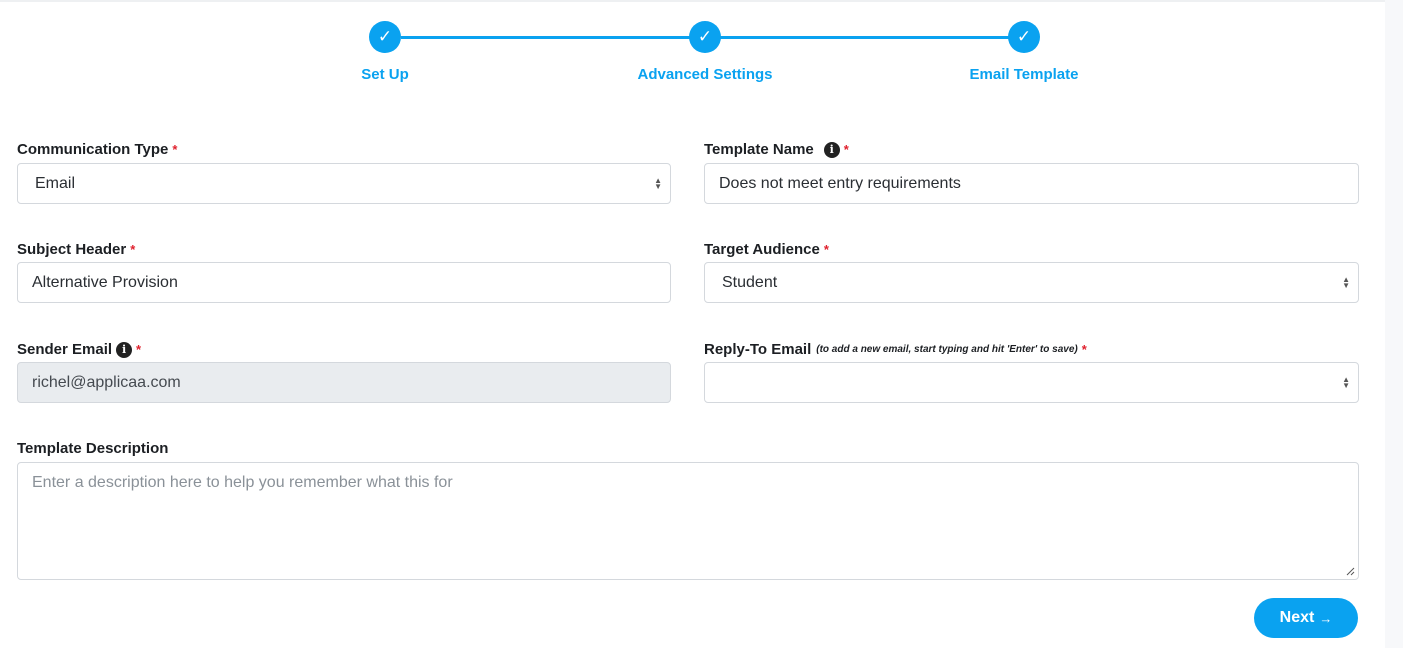 Image resolution: width=1403 pixels, height=648 pixels. Describe the element at coordinates (385, 74) in the screenshot. I see `step-label-set-up: Set Up` at that location.